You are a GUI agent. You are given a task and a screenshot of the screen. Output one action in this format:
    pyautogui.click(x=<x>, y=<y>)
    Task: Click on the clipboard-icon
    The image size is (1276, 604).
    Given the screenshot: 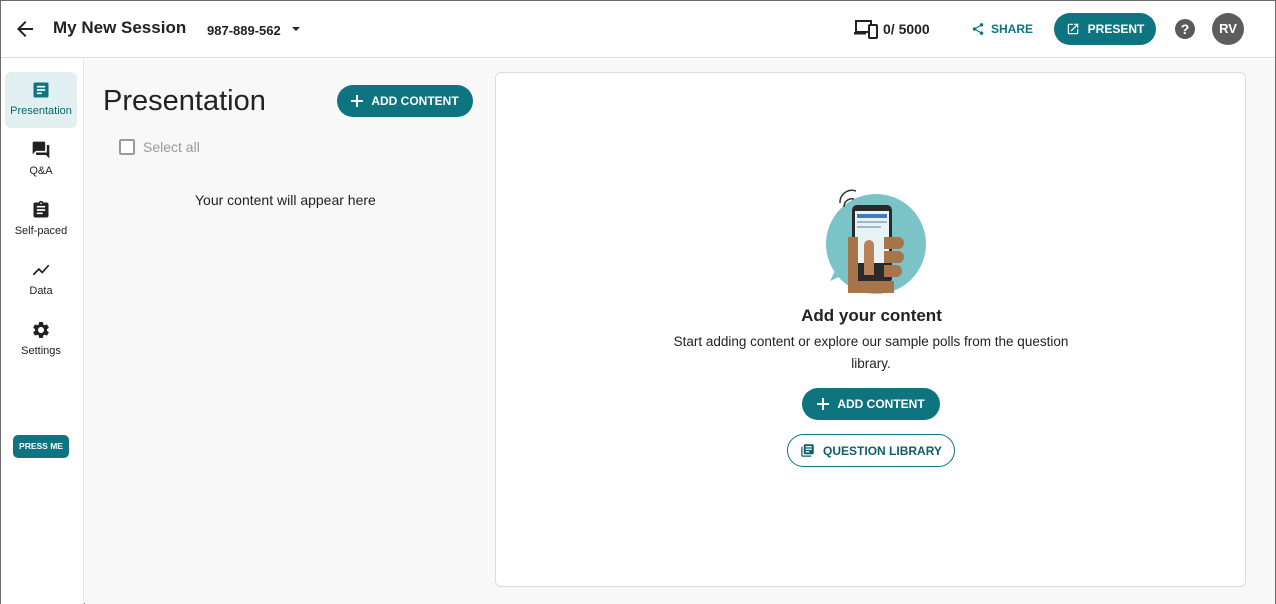 What is the action you would take?
    pyautogui.click(x=41, y=209)
    